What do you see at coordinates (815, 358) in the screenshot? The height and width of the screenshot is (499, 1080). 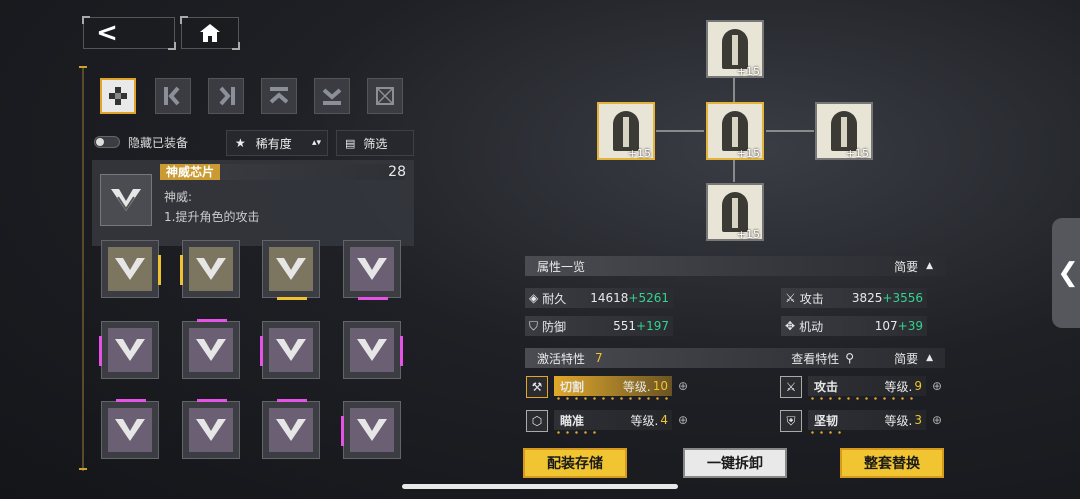 I see `view-traits-label: 查看特性` at bounding box center [815, 358].